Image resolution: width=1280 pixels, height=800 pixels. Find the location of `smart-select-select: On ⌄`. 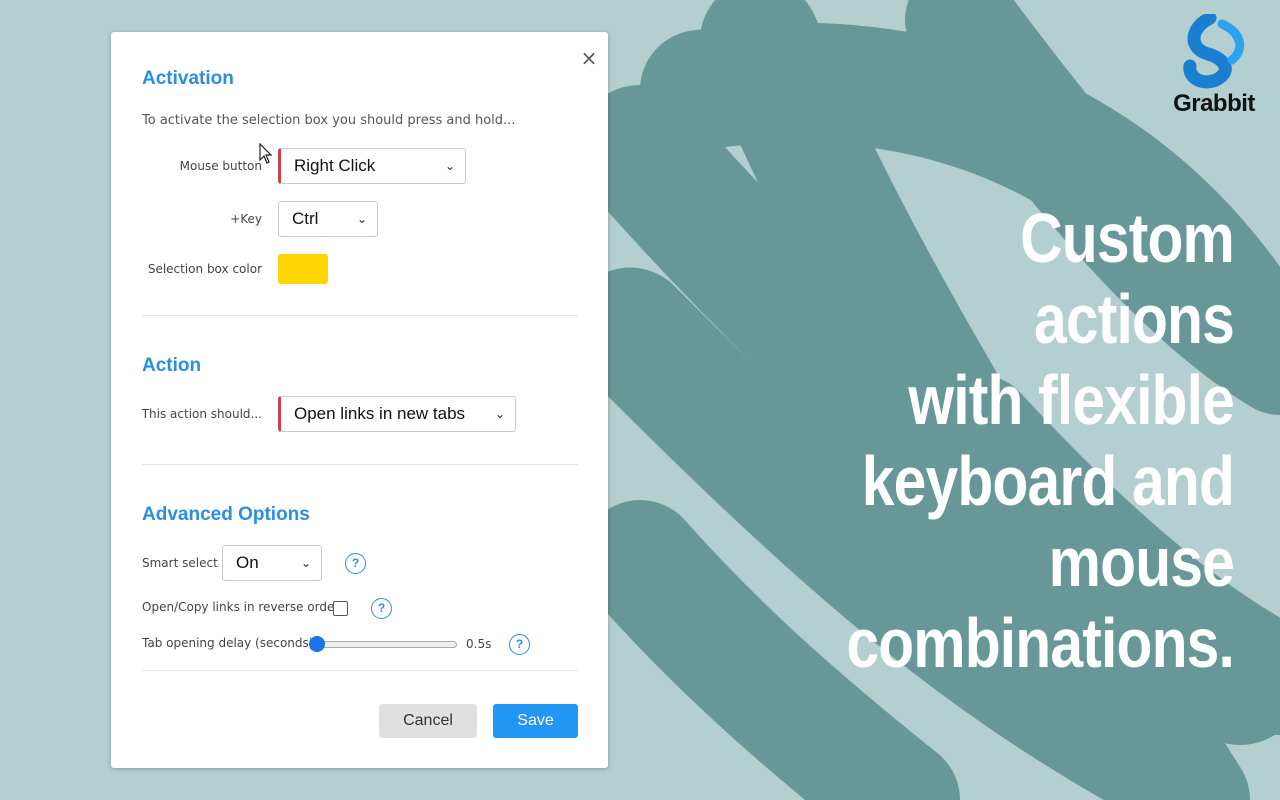

smart-select-select: On ⌄ is located at coordinates (272, 563).